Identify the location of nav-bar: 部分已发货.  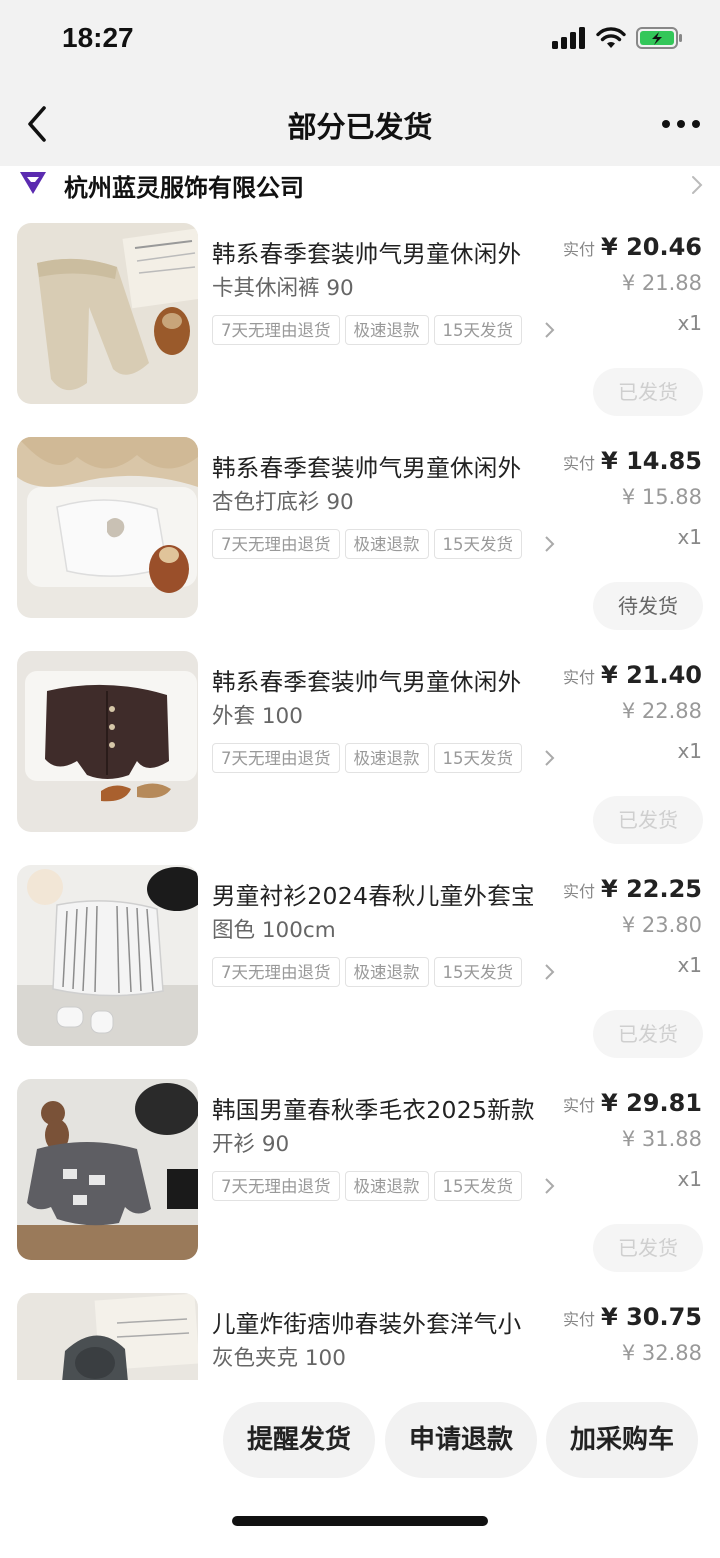
(360, 123).